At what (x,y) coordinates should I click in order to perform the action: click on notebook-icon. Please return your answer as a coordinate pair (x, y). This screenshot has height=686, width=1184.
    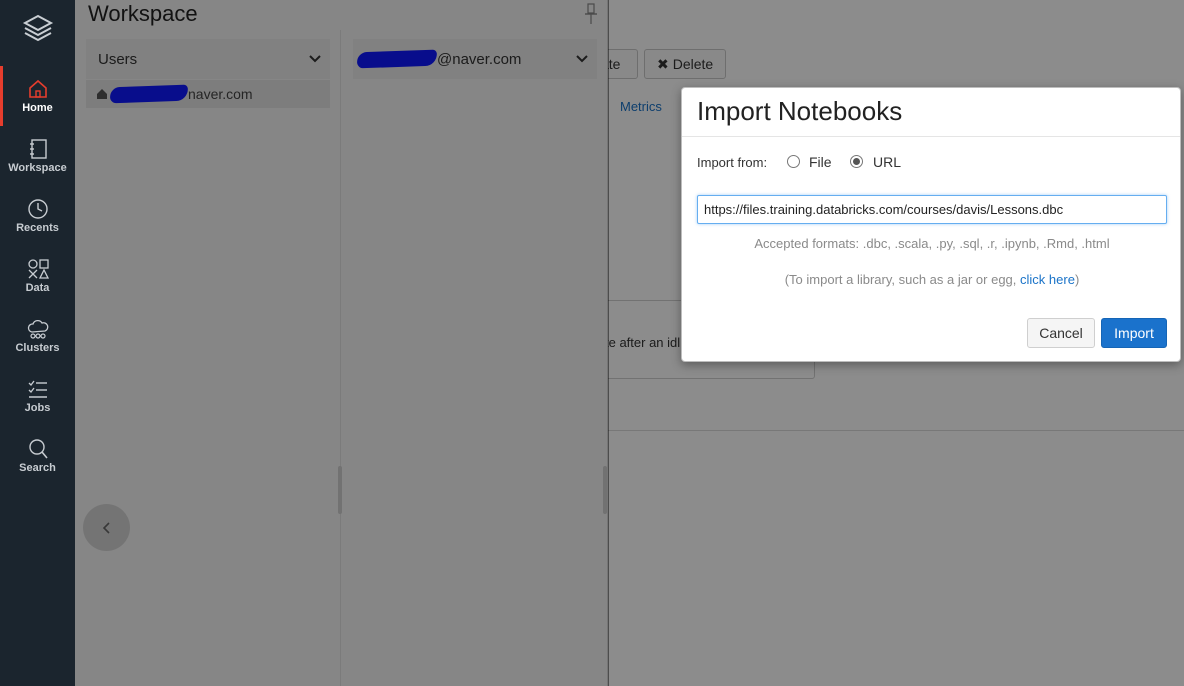
    Looking at the image, I should click on (38, 149).